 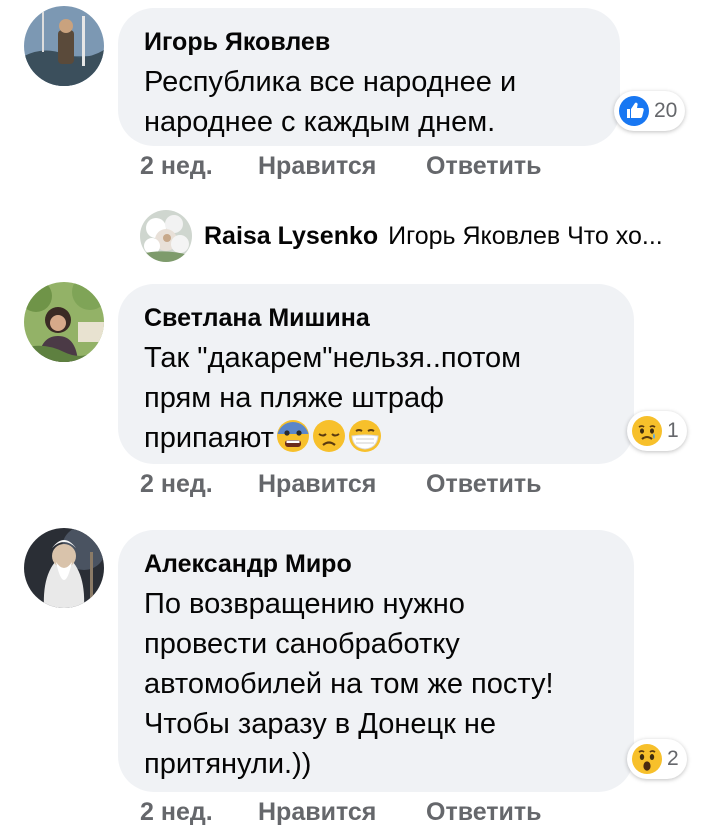 I want to click on reaction-count: 1, so click(x=673, y=430).